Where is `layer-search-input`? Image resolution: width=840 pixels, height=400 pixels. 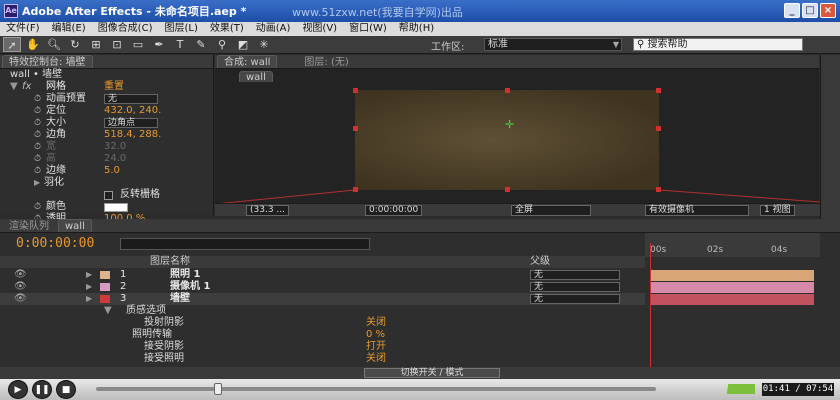
layer-search-input is located at coordinates (245, 244).